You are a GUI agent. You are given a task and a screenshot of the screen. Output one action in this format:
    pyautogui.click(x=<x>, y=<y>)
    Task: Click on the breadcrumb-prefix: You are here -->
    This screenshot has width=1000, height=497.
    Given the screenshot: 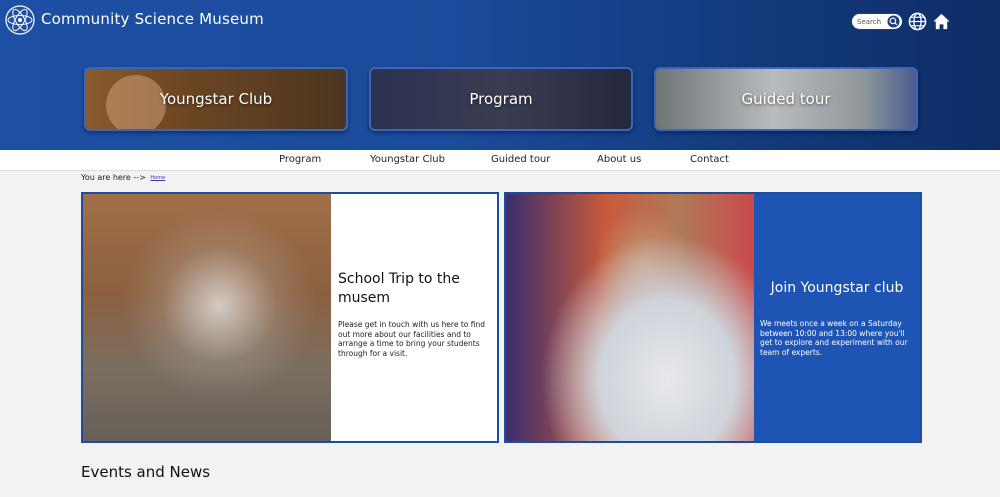 What is the action you would take?
    pyautogui.click(x=113, y=177)
    